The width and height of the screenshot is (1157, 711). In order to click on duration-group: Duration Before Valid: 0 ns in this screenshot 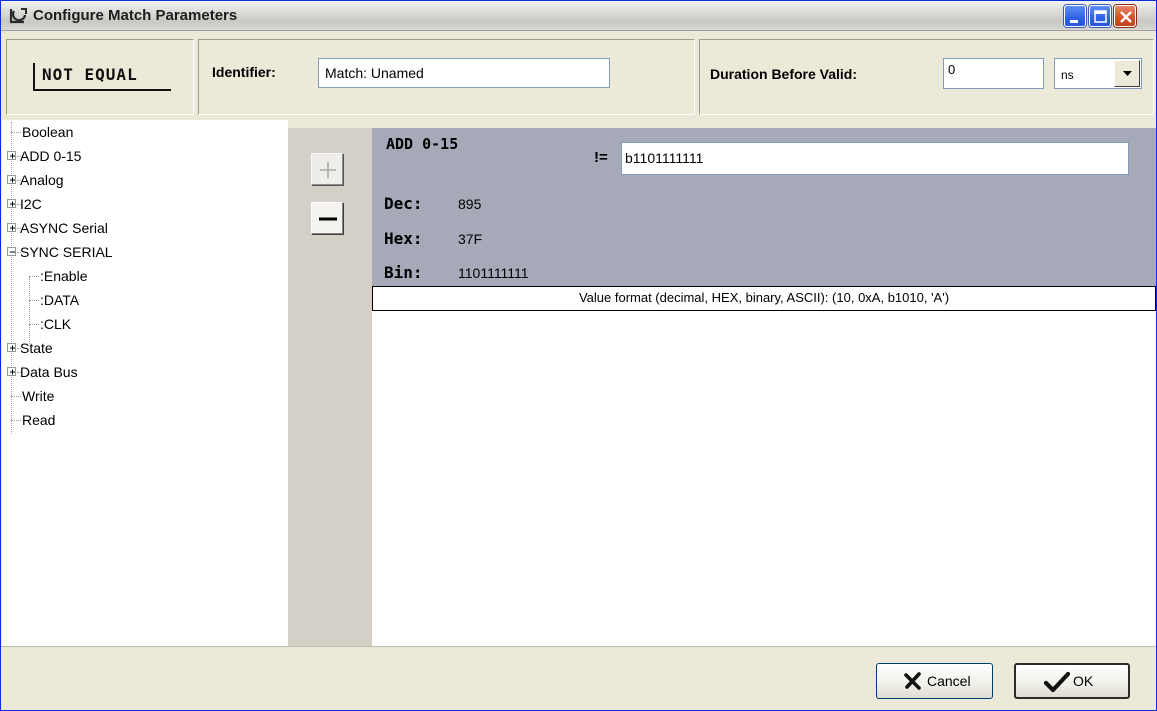, I will do `click(926, 77)`.